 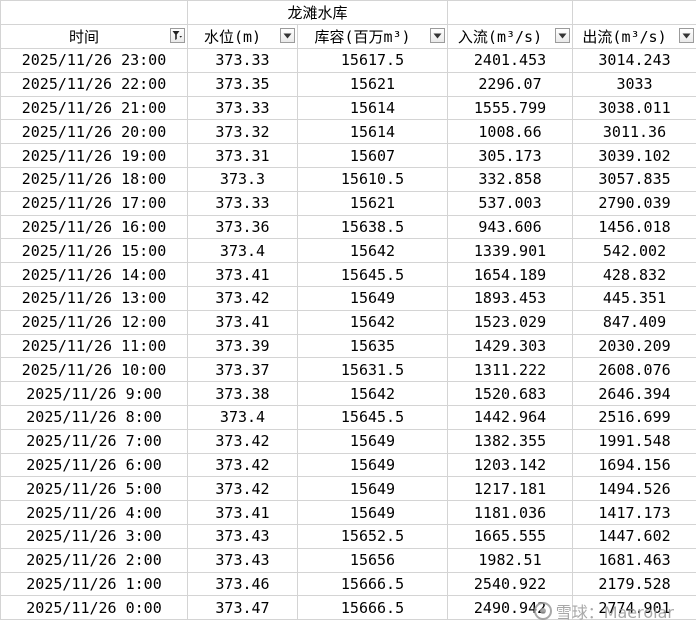 What do you see at coordinates (634, 536) in the screenshot?
I see `cell-outflow: 1447.602` at bounding box center [634, 536].